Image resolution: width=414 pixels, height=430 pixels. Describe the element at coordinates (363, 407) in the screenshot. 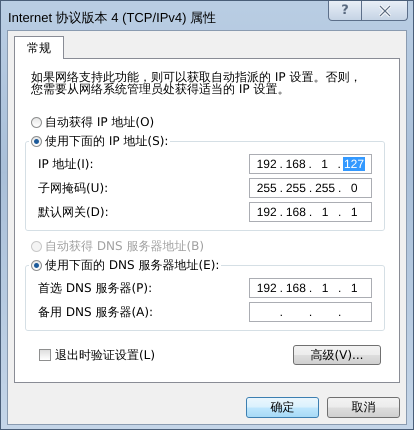

I see `dialog-button: 取消` at that location.